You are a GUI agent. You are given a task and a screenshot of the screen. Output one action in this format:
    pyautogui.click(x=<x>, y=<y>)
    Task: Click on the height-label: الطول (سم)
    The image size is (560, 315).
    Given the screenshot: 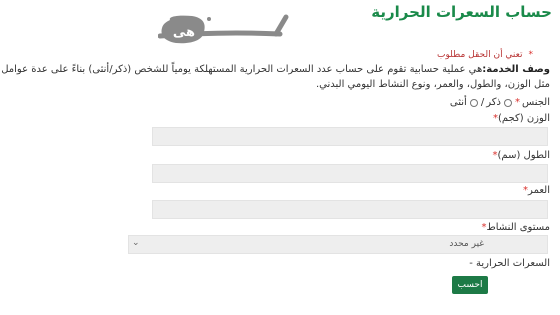 What is the action you would take?
    pyautogui.click(x=523, y=155)
    